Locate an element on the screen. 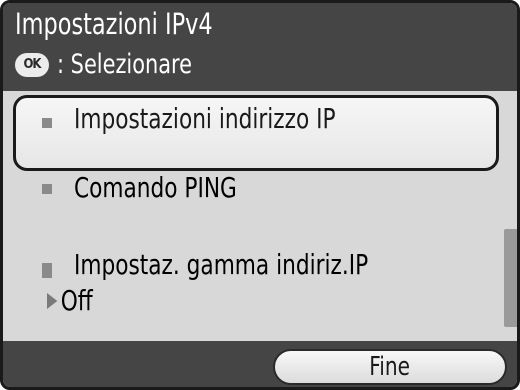 Image resolution: width=520 pixels, height=390 pixels. screen-footer: Fine is located at coordinates (260, 364).